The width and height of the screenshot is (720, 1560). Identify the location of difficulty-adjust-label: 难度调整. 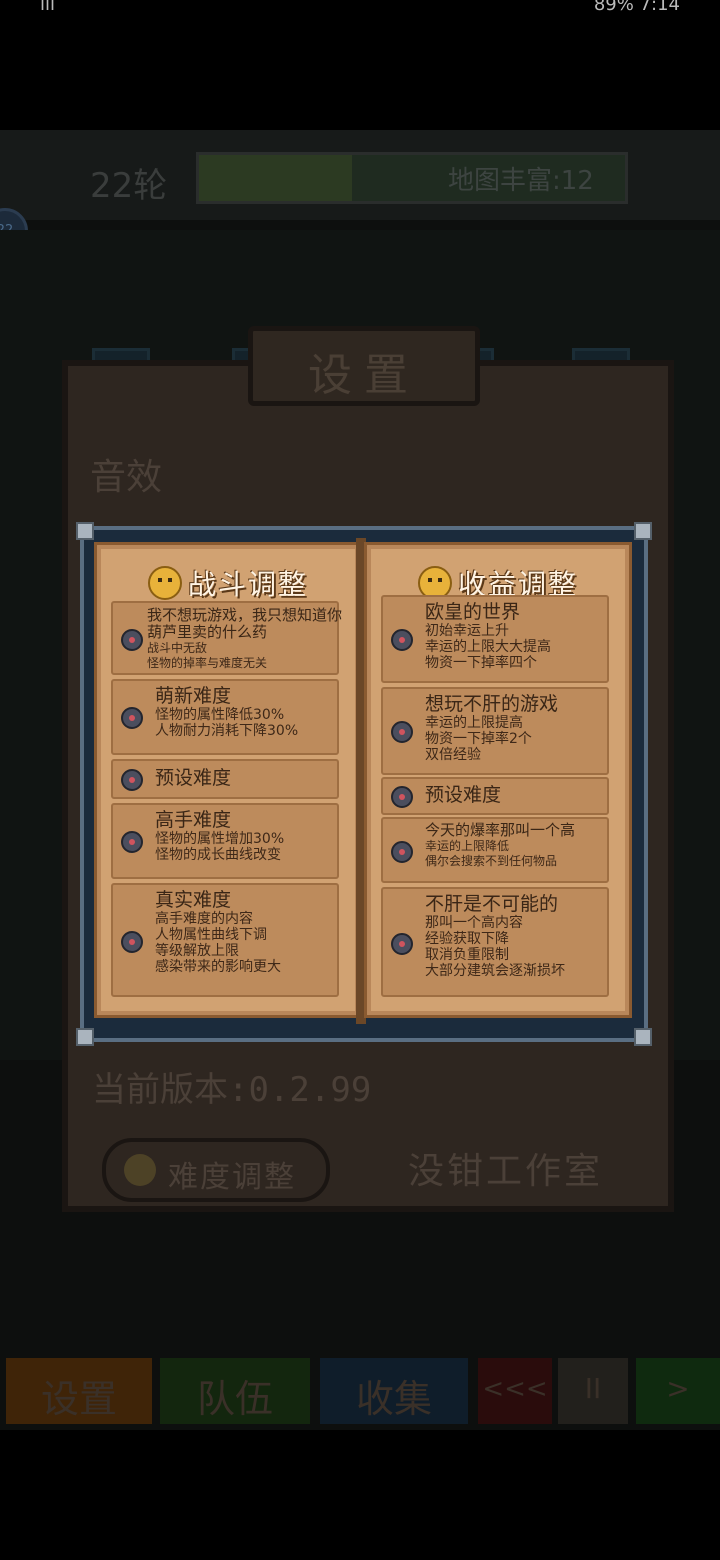
(232, 1177).